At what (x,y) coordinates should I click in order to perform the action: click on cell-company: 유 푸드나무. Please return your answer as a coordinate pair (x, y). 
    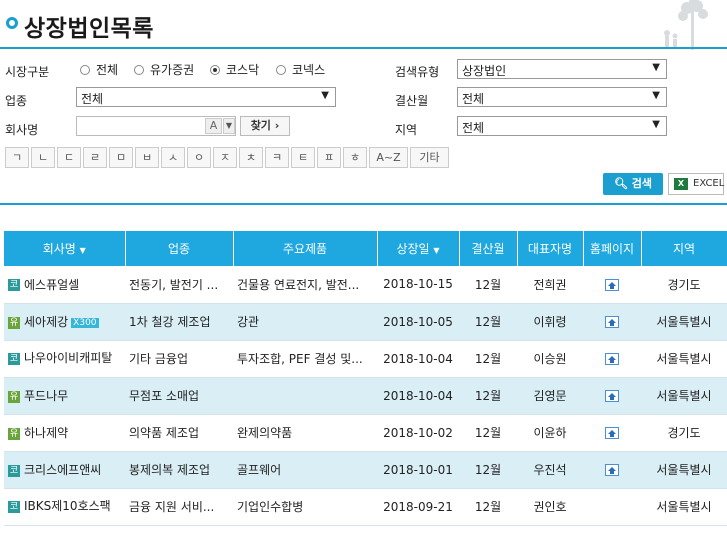
    Looking at the image, I should click on (64, 396).